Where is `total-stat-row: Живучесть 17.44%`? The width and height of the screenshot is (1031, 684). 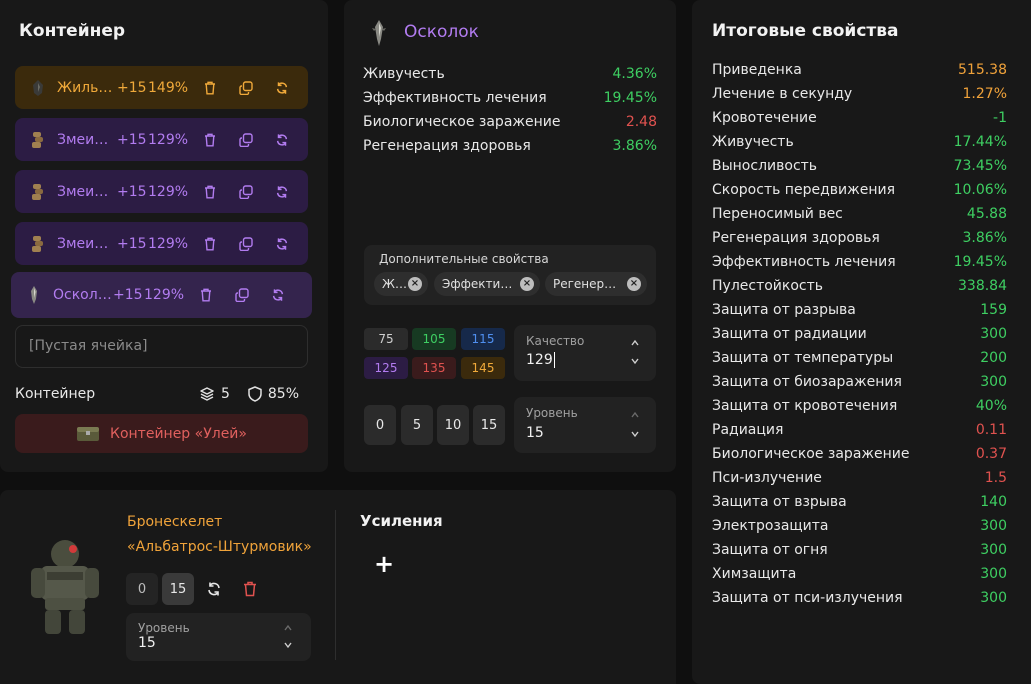
total-stat-row: Живучесть 17.44% is located at coordinates (859, 142).